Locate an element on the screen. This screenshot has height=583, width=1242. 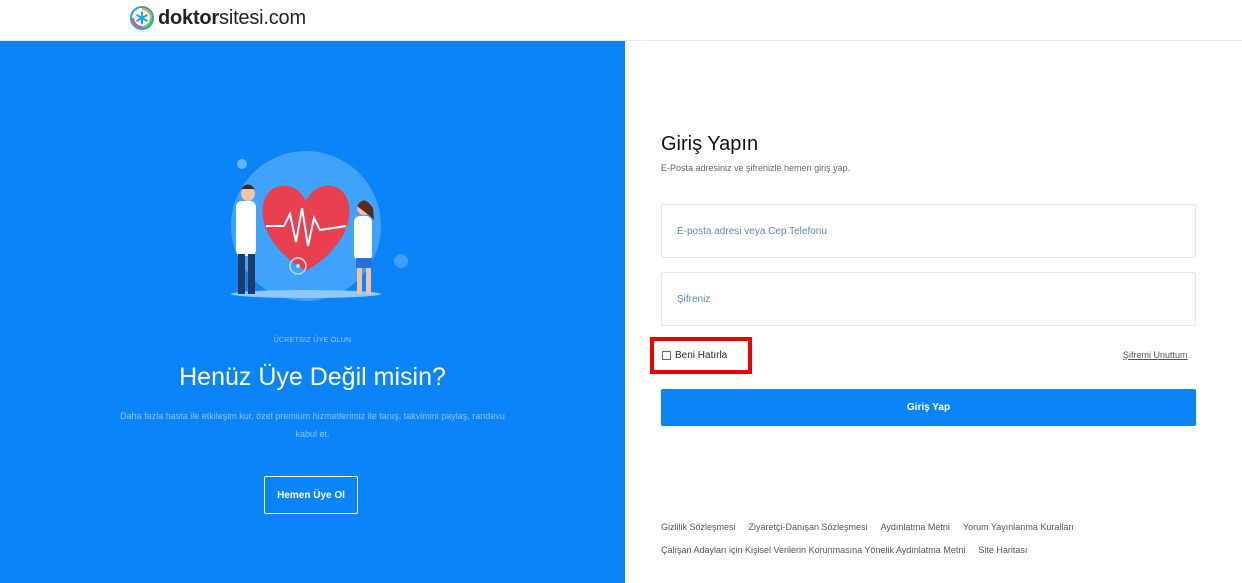
email-field-wrapper is located at coordinates (928, 231).